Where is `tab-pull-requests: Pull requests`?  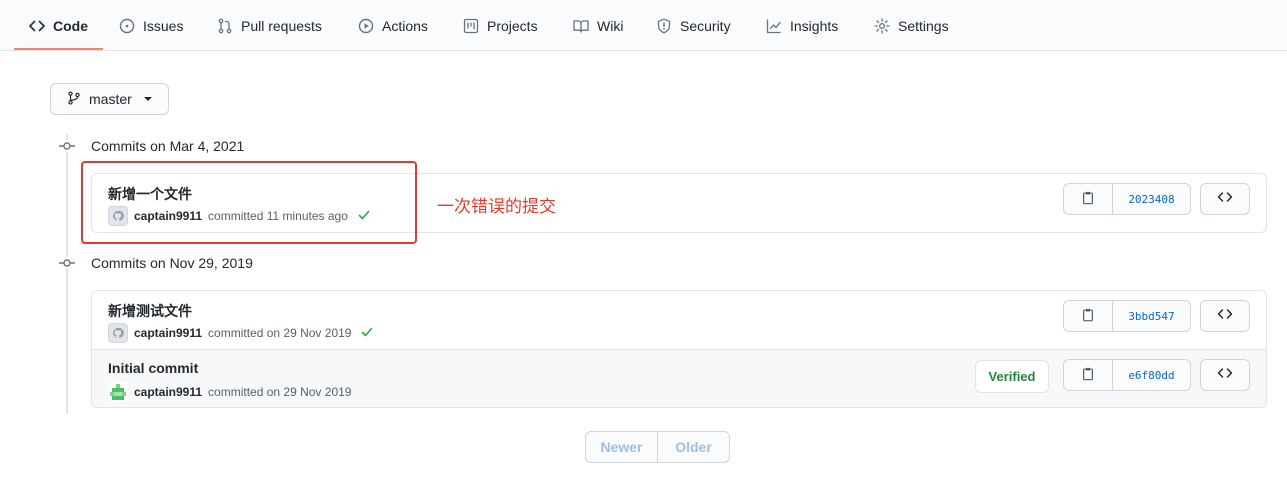
tab-pull-requests: Pull requests is located at coordinates (269, 25).